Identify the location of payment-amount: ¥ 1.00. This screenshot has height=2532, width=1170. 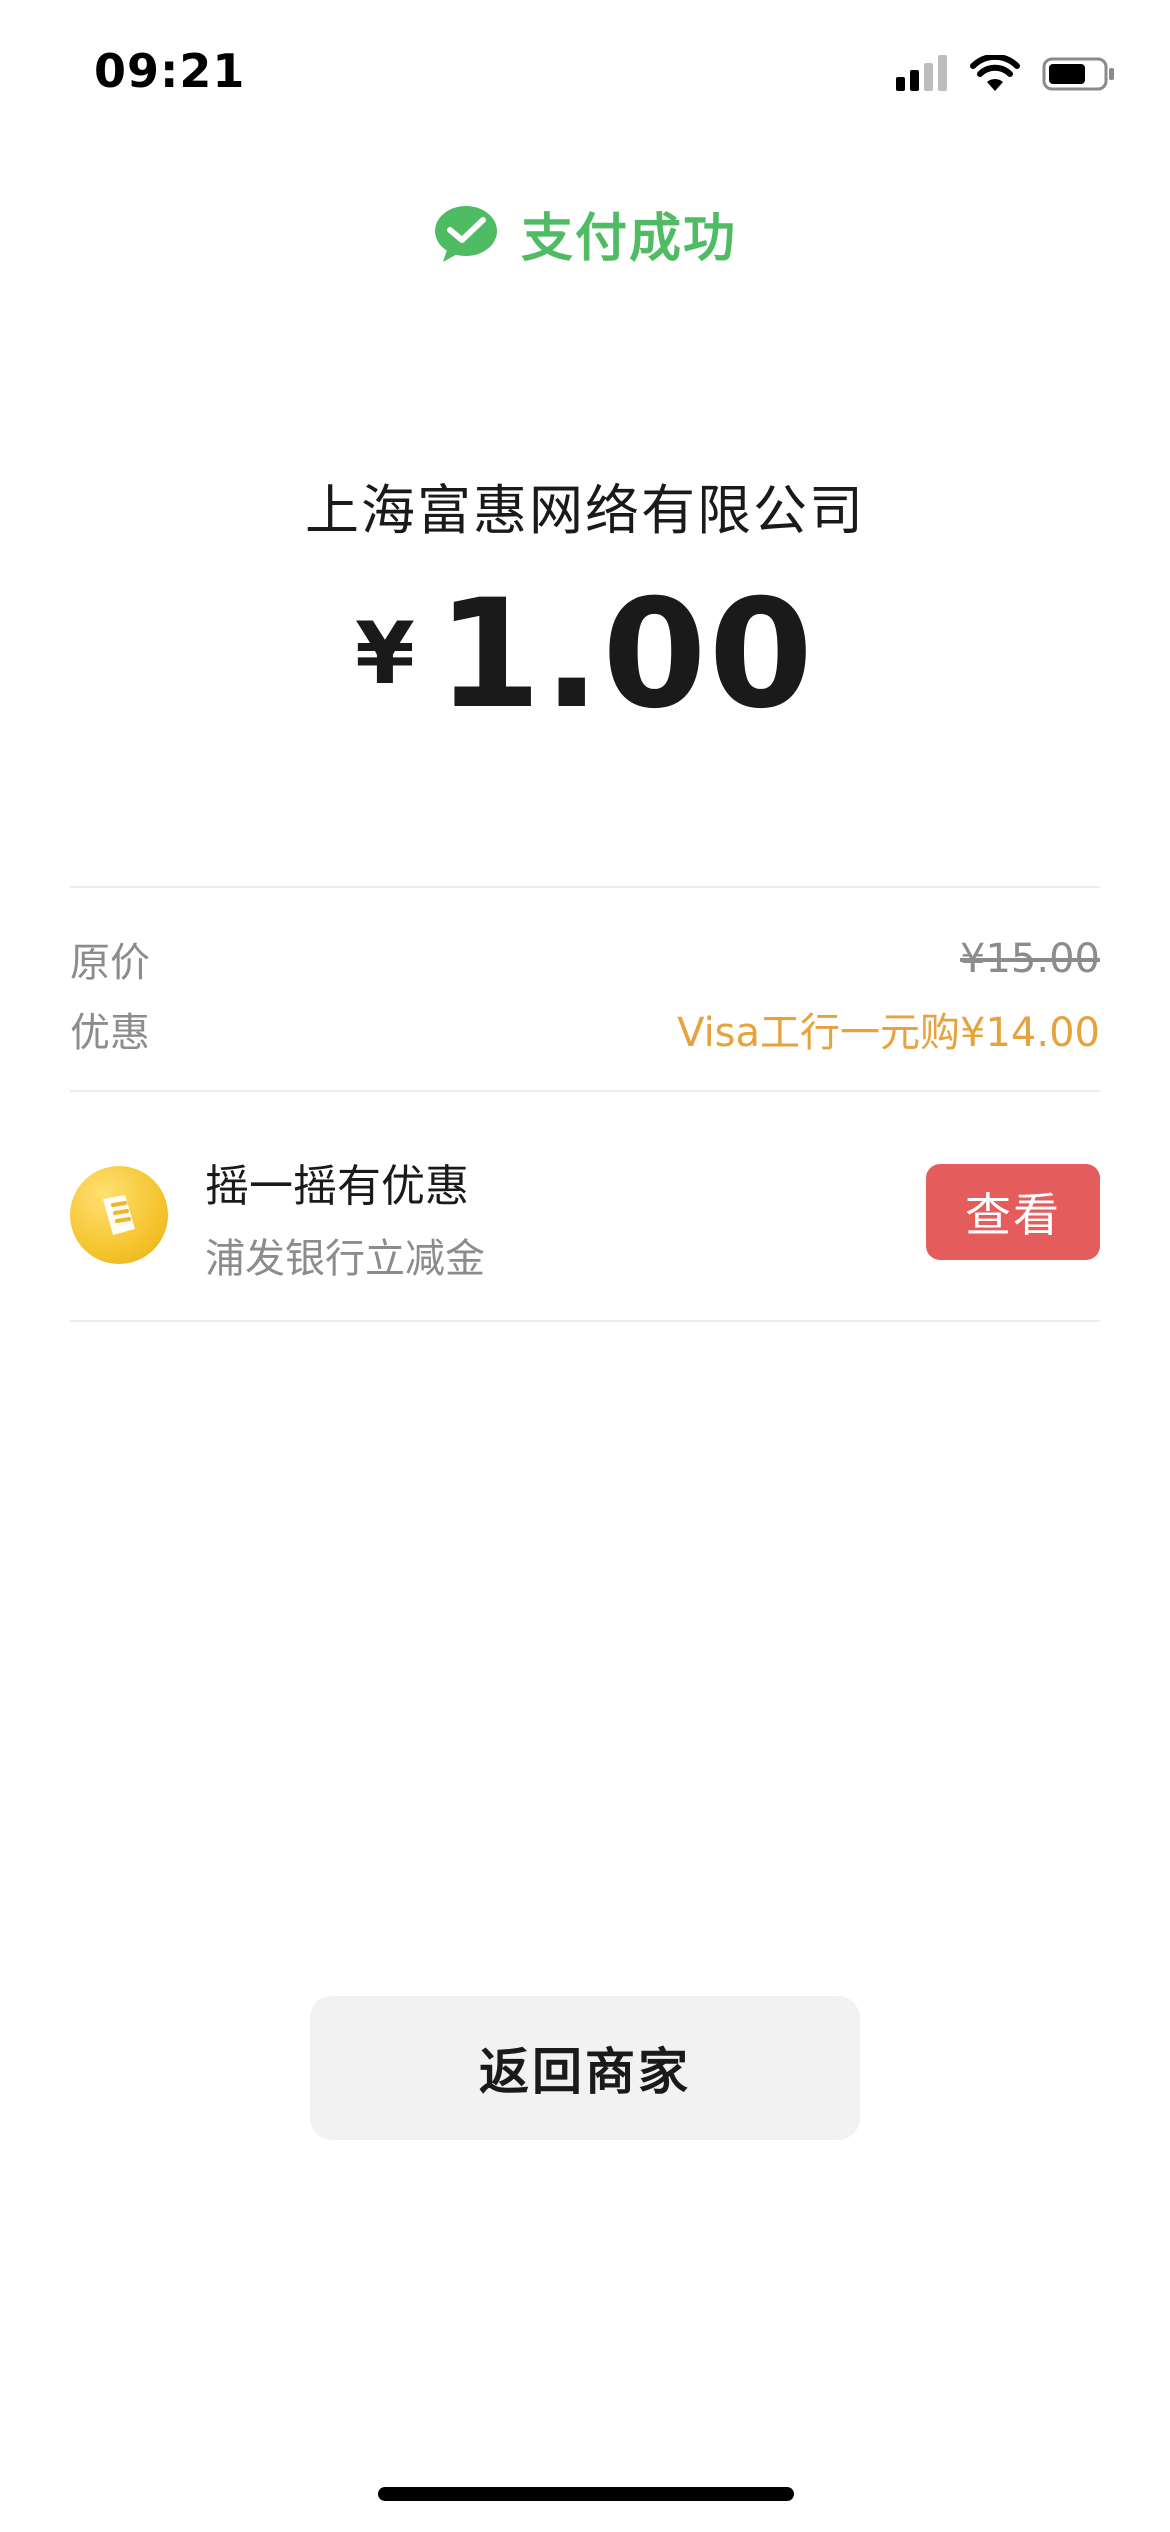
(585, 655).